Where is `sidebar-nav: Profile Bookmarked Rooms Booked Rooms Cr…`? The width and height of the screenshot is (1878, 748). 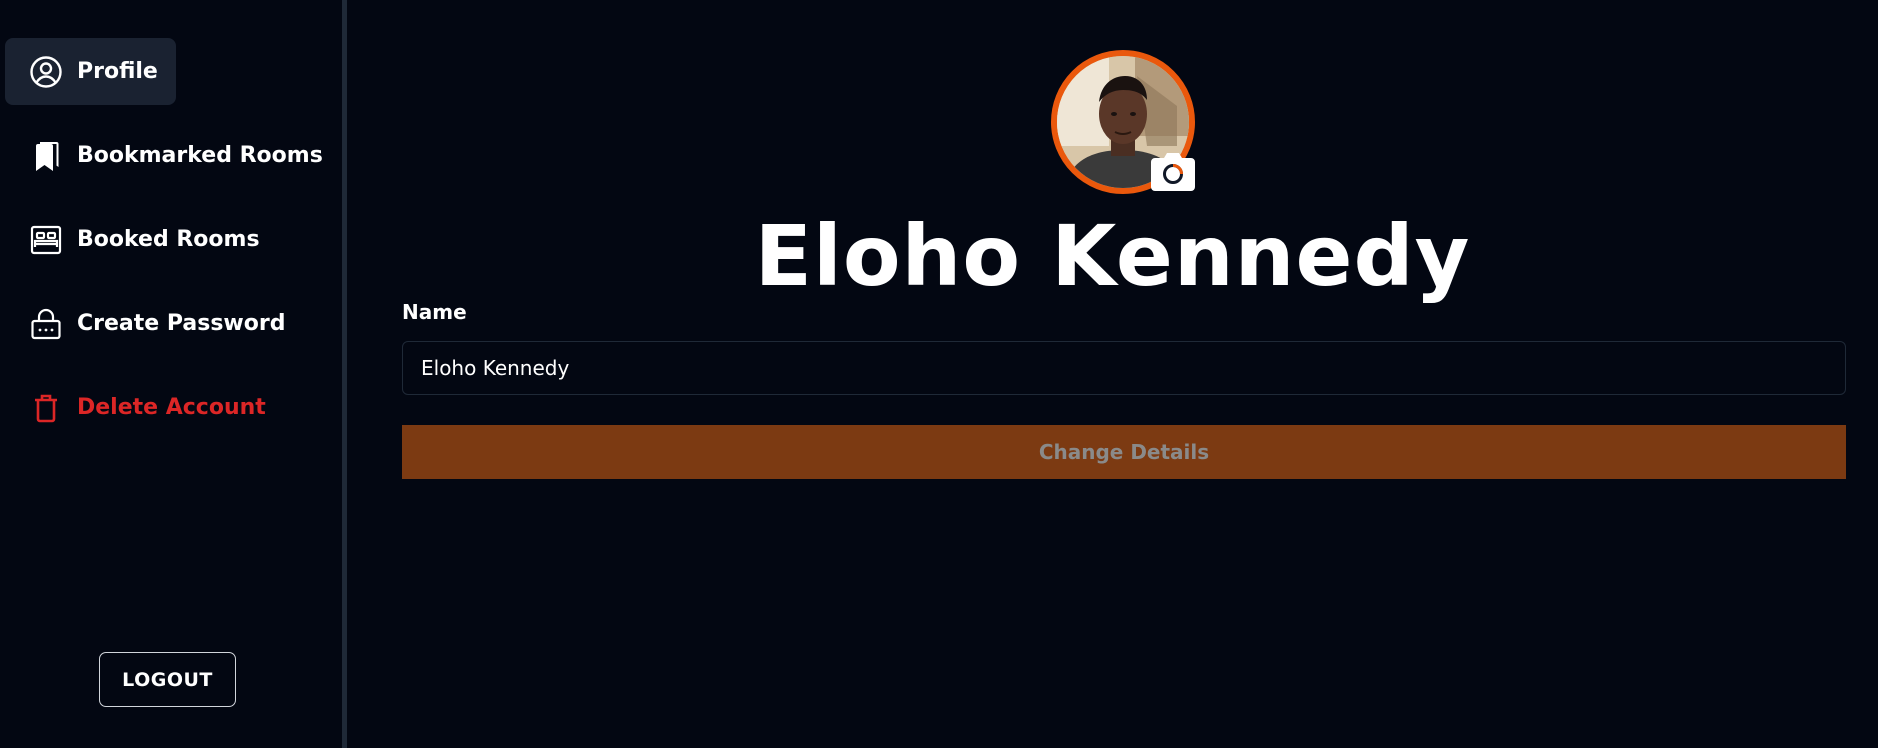
sidebar-nav: Profile Bookmarked Rooms Booked Rooms Cr… is located at coordinates (170, 248).